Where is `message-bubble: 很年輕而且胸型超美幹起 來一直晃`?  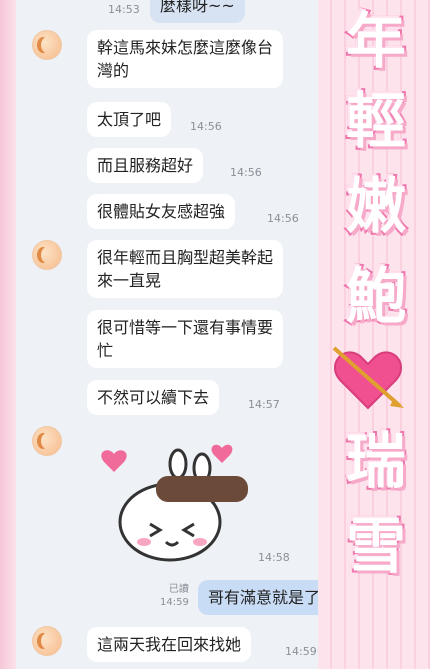
message-bubble: 很年輕而且胸型超美幹起 來一直晃 is located at coordinates (185, 269).